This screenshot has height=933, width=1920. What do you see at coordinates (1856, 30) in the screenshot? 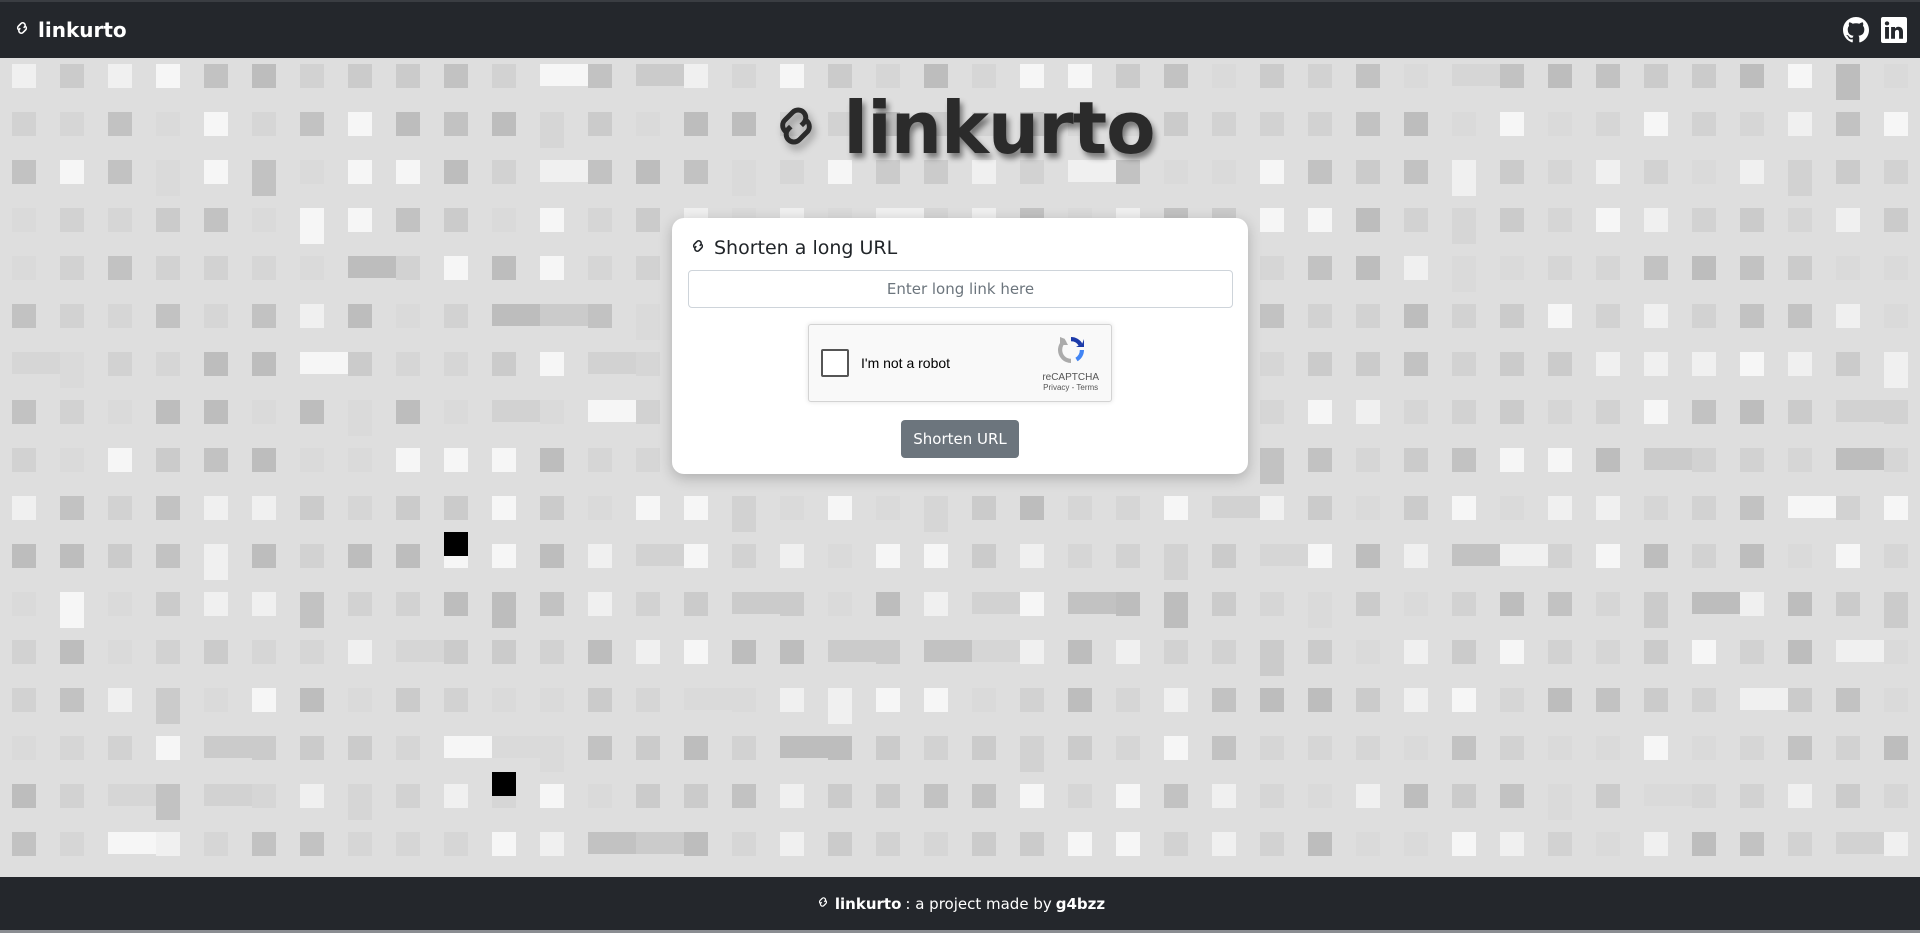
I see `github-icon` at bounding box center [1856, 30].